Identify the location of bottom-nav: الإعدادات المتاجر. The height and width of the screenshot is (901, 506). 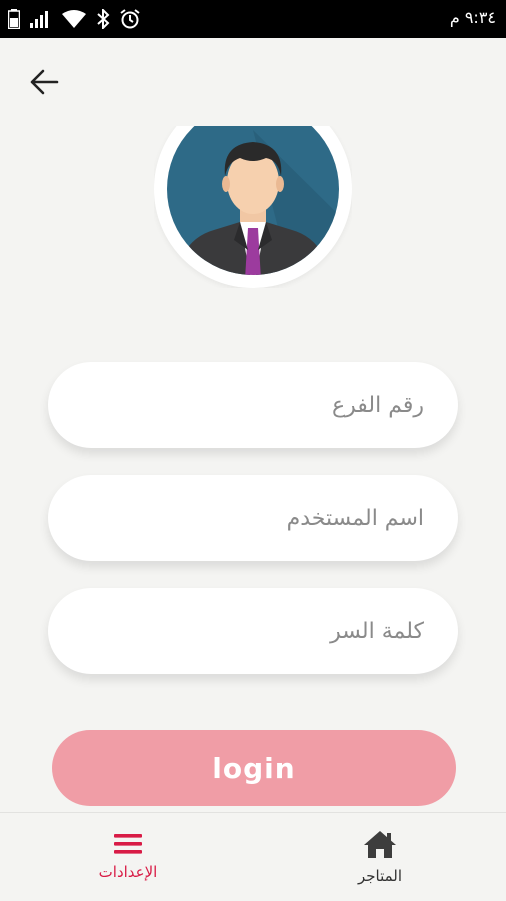
(253, 856).